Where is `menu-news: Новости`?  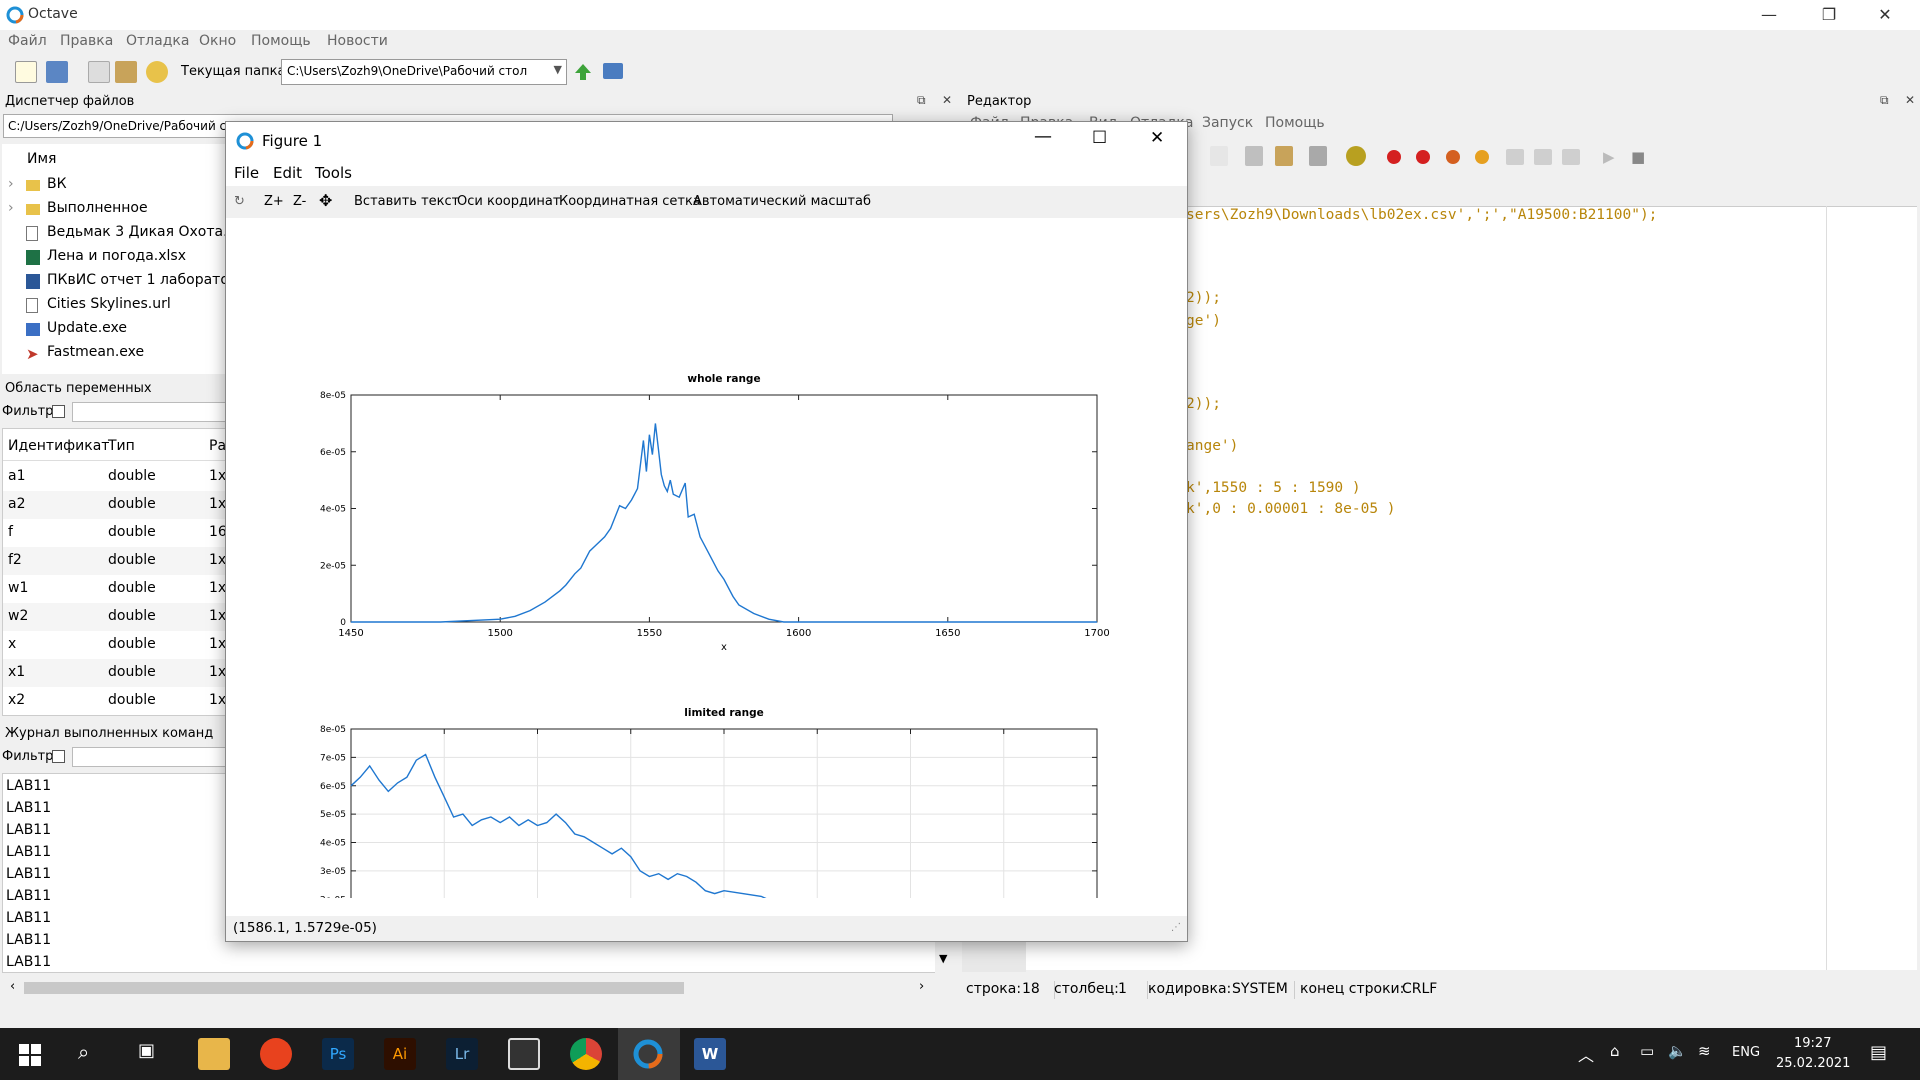
menu-news: Новости is located at coordinates (357, 41).